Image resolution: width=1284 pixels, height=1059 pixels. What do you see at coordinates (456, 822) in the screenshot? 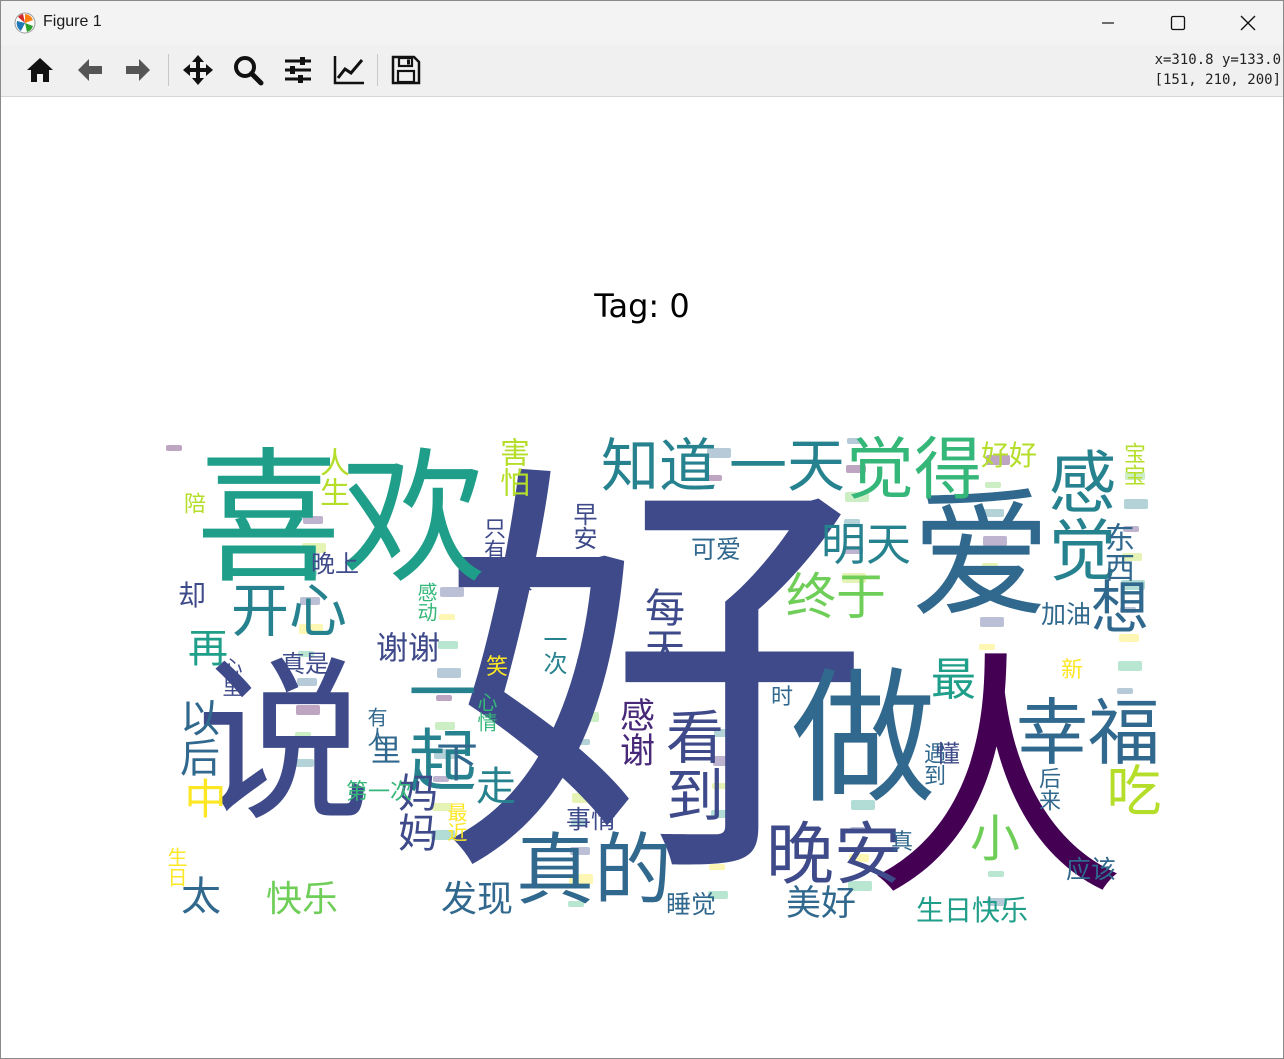
I see `cloud-word: 最近` at bounding box center [456, 822].